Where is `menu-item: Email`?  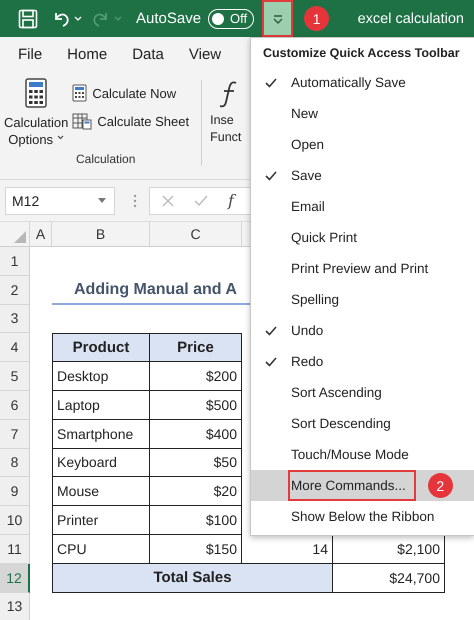 menu-item: Email is located at coordinates (362, 206).